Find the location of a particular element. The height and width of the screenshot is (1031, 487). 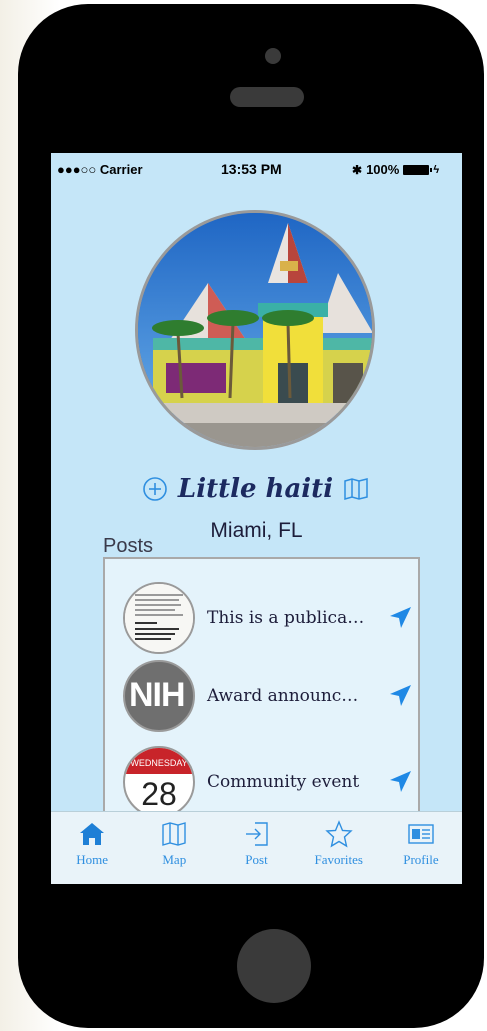

tab-label: Post is located at coordinates (256, 859).